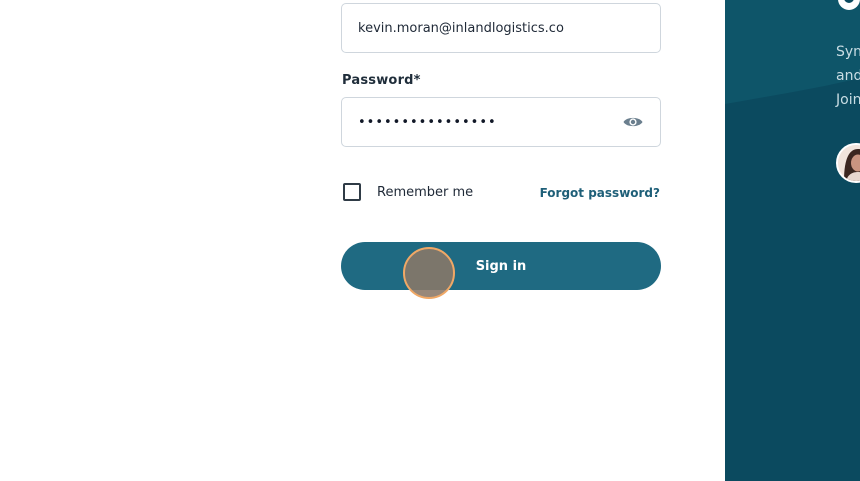  Describe the element at coordinates (848, 52) in the screenshot. I see `panel-text-line: Syn` at that location.